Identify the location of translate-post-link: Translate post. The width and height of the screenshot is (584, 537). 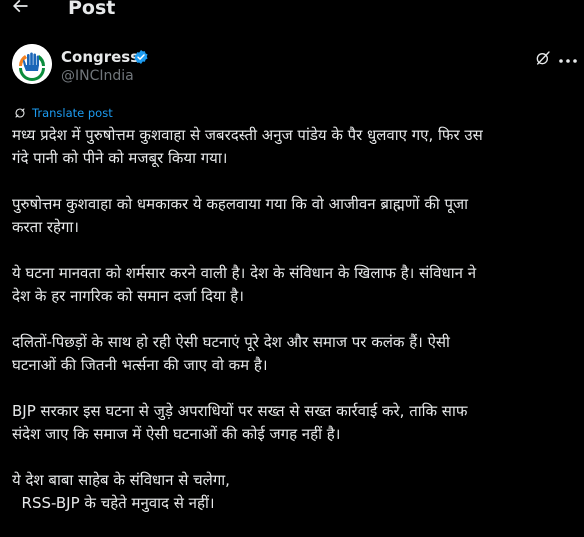
(63, 113).